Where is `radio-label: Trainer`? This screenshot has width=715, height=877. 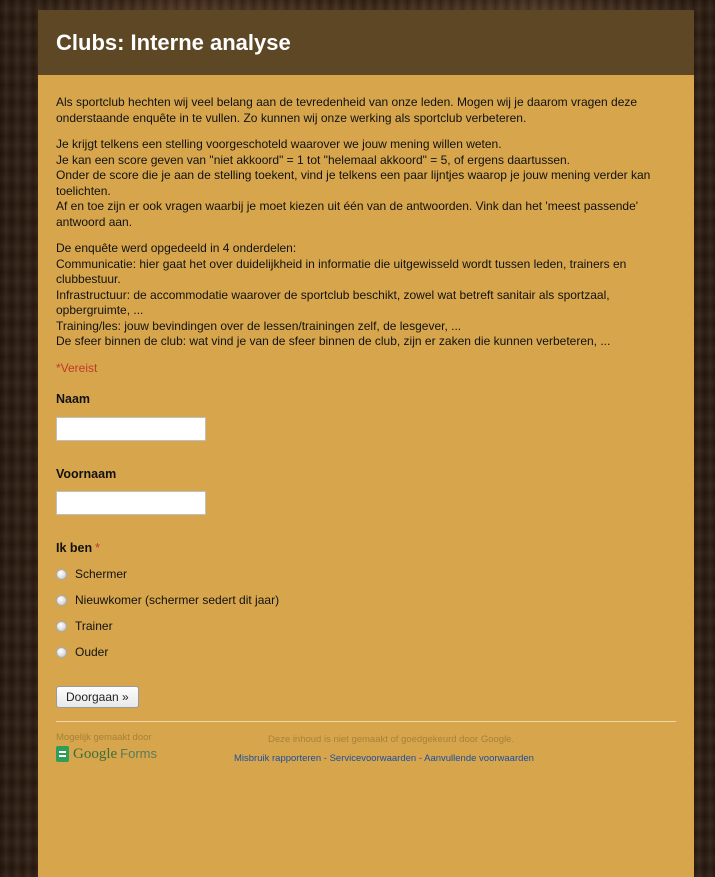
radio-label: Trainer is located at coordinates (94, 625).